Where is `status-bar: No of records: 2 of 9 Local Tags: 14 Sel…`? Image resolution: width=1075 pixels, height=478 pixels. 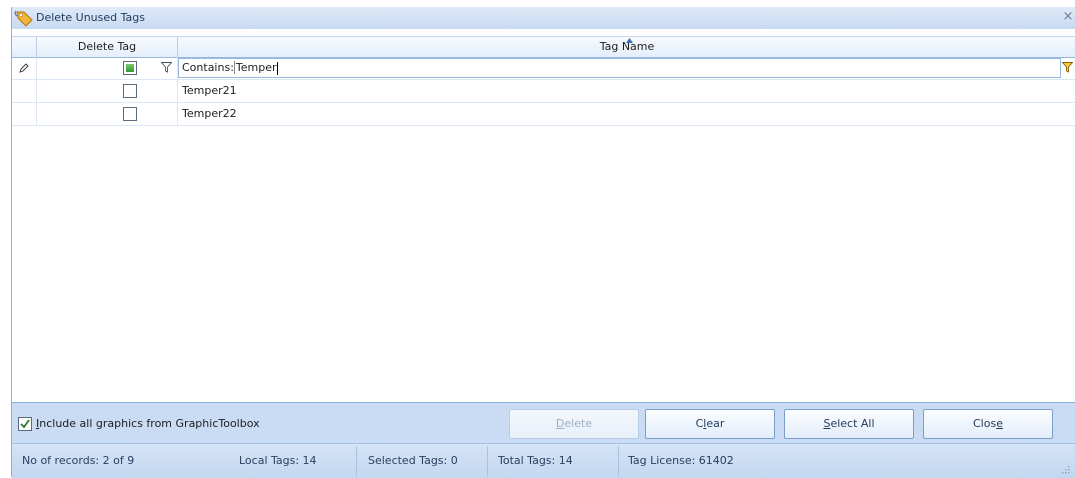 status-bar: No of records: 2 of 9 Local Tags: 14 Sel… is located at coordinates (543, 460).